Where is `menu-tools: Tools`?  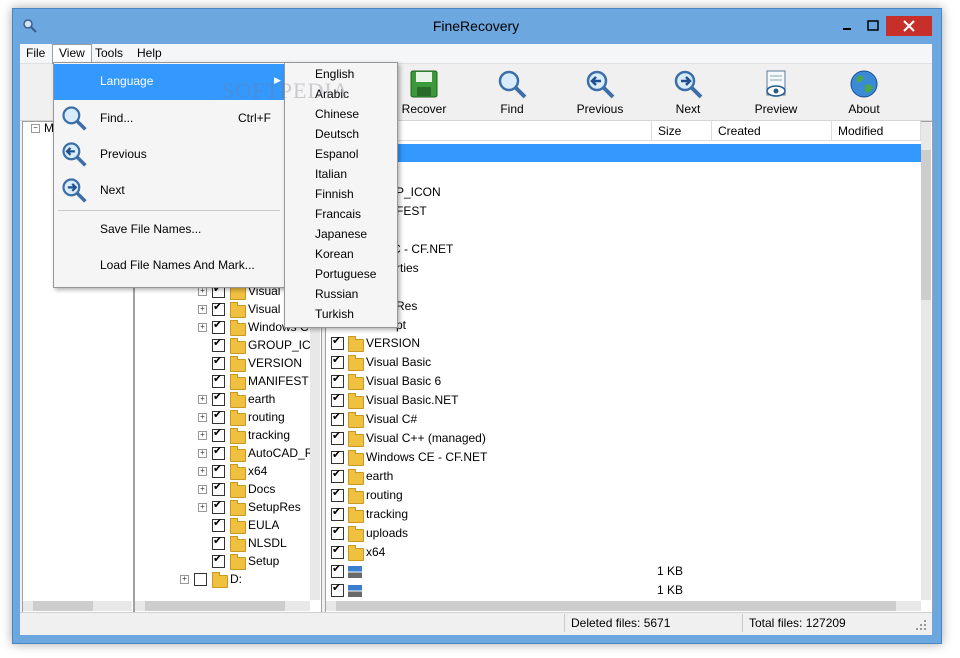 menu-tools: Tools is located at coordinates (109, 53).